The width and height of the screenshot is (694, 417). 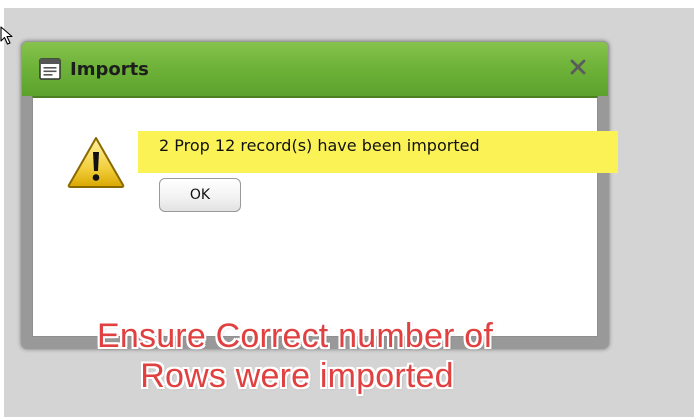 I want to click on close-icon, so click(x=578, y=67).